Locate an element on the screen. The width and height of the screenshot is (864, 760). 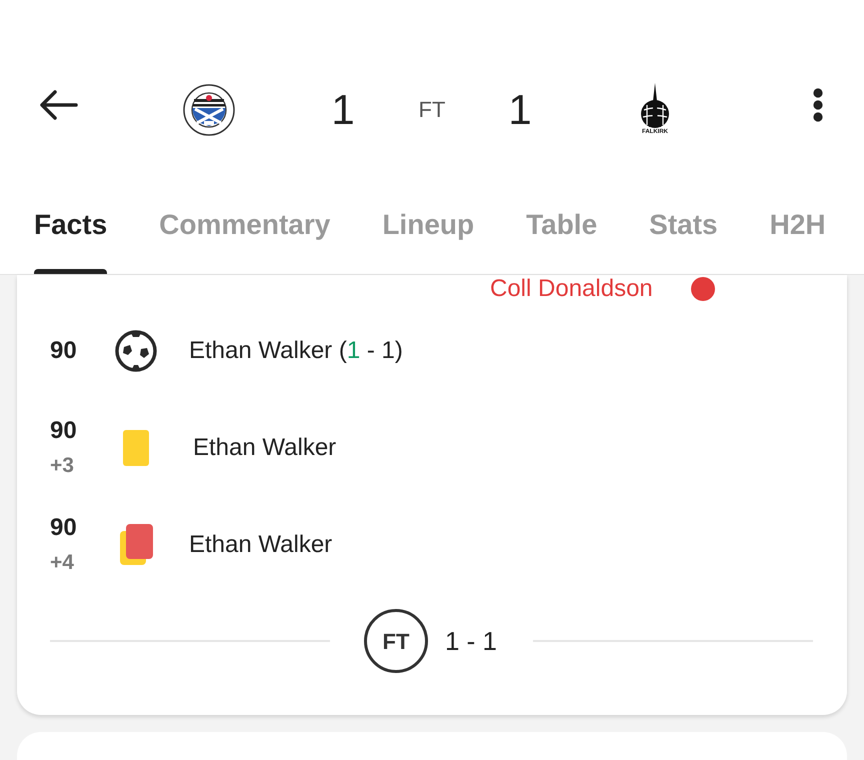
tab: Lineup is located at coordinates (428, 241).